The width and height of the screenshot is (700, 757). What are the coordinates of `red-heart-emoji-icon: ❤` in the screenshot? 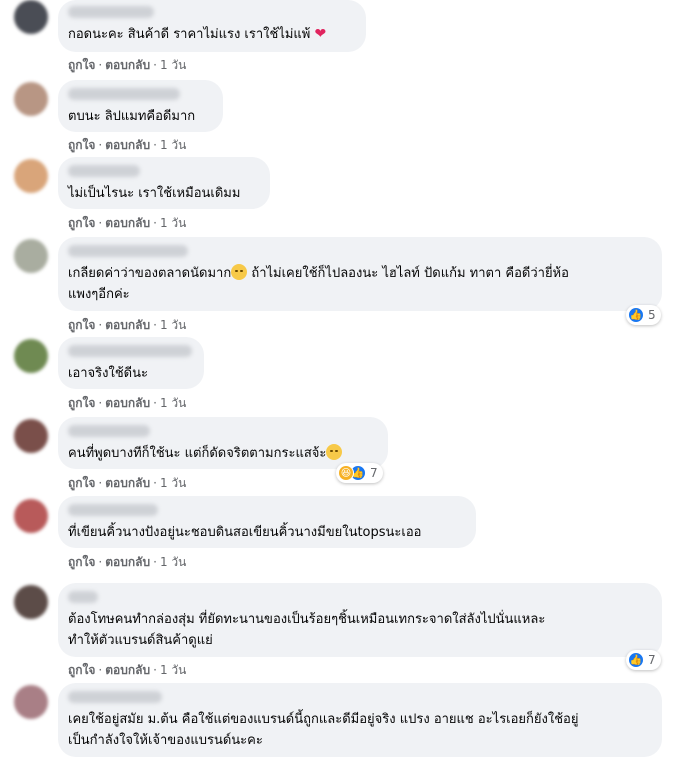 It's located at (320, 34).